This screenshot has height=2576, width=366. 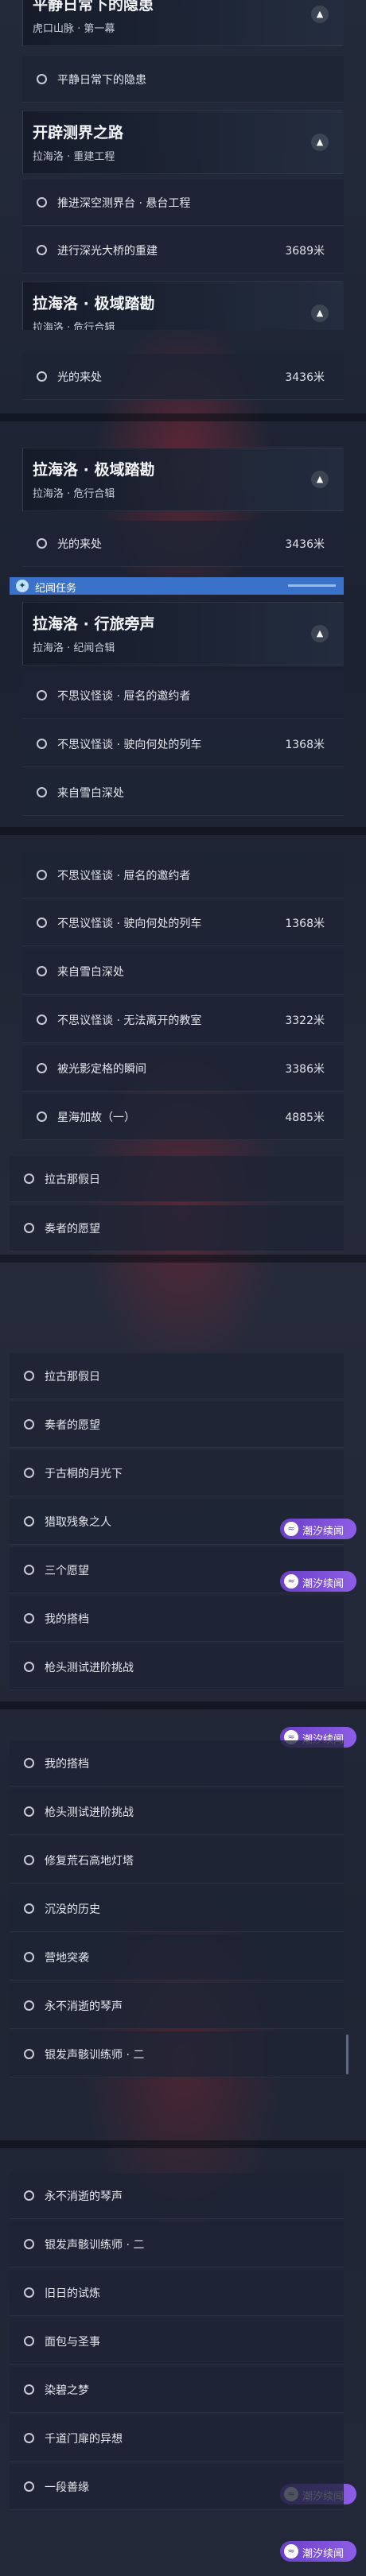 I want to click on task-distance: 3689米, so click(x=305, y=251).